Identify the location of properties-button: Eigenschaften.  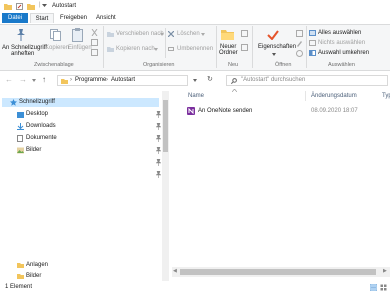
(276, 43).